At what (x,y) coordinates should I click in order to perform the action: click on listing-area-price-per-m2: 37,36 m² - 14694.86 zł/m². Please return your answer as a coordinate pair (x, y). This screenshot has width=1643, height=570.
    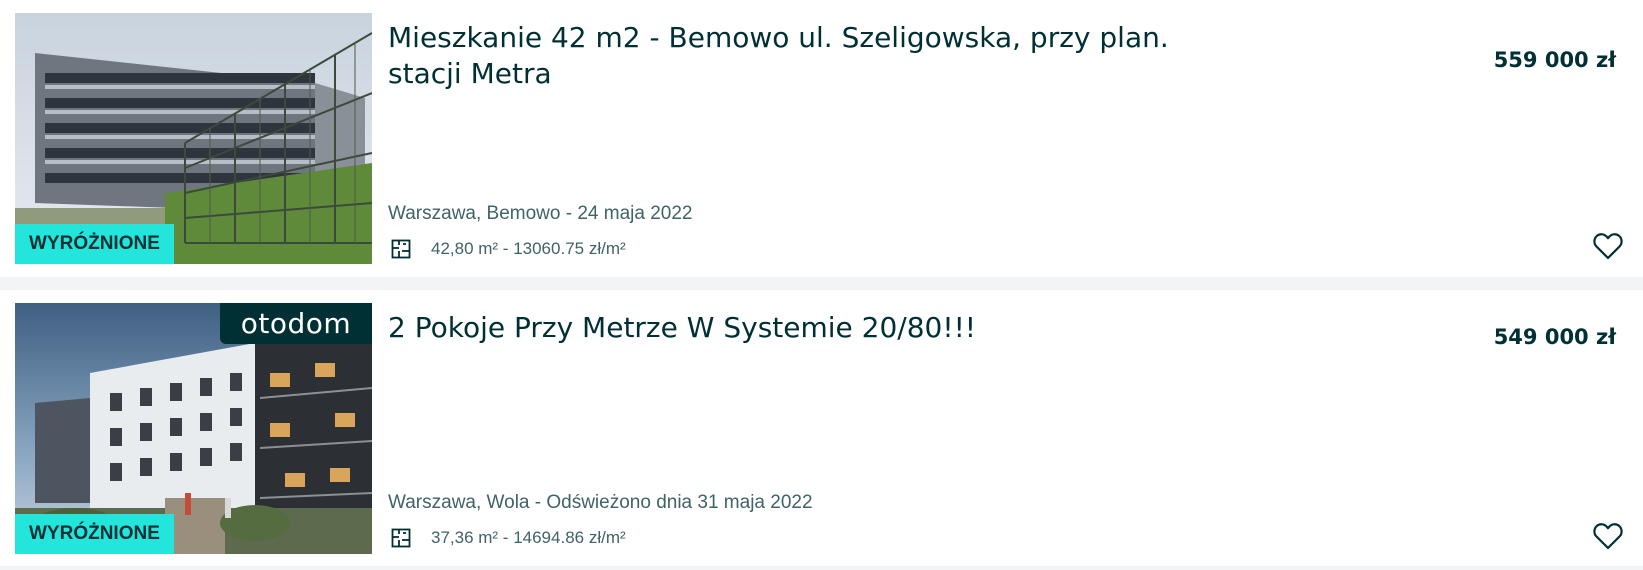
    Looking at the image, I should click on (528, 537).